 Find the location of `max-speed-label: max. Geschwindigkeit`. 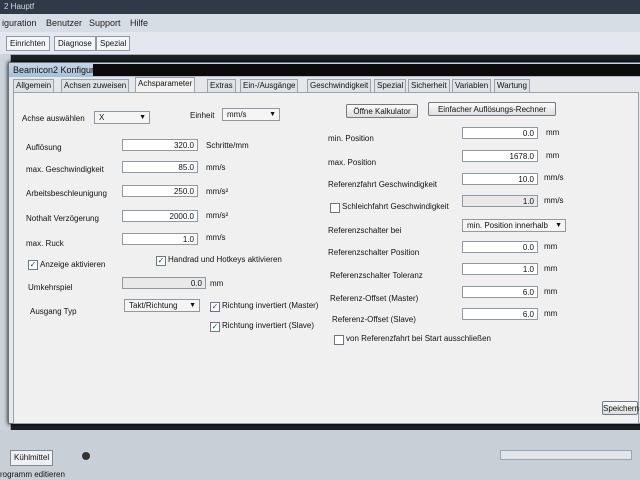

max-speed-label: max. Geschwindigkeit is located at coordinates (65, 169).